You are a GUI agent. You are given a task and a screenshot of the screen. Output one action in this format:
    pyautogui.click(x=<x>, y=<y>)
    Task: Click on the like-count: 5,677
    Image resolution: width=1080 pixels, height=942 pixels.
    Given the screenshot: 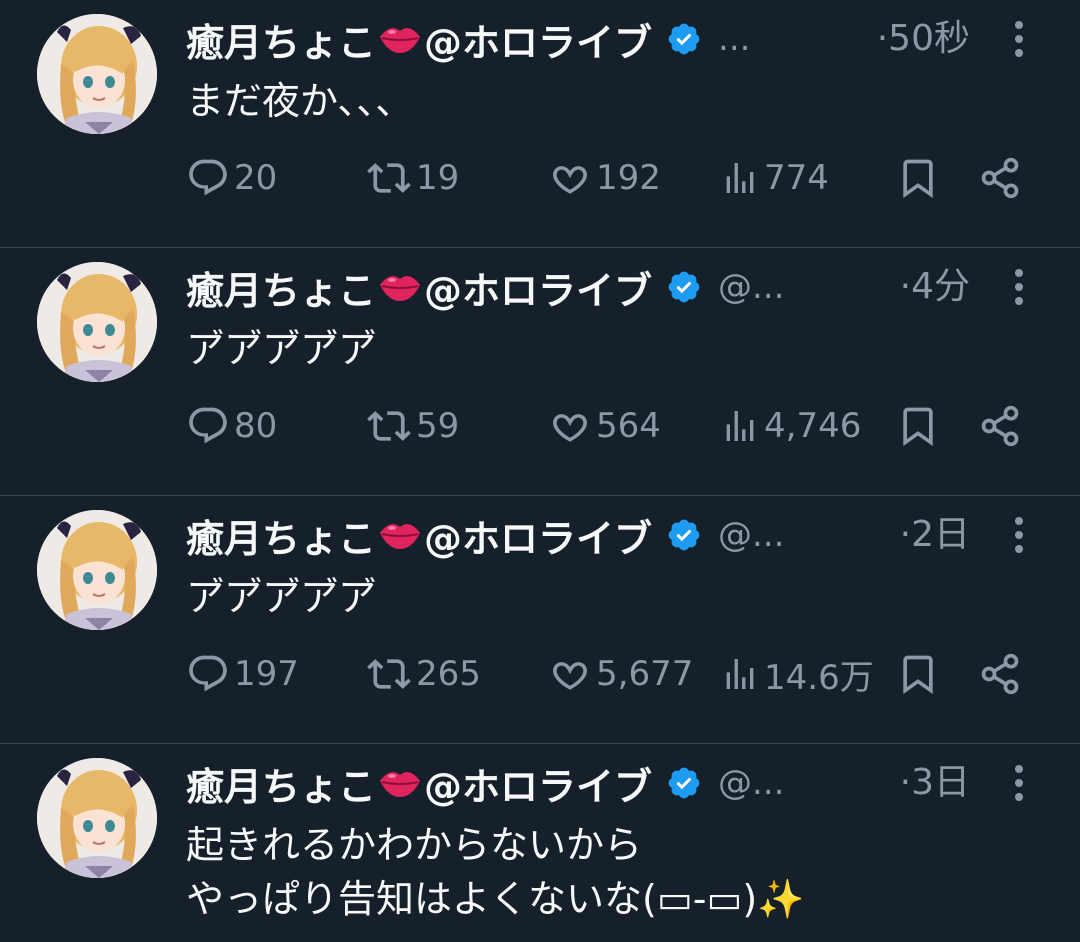 What is the action you would take?
    pyautogui.click(x=645, y=674)
    